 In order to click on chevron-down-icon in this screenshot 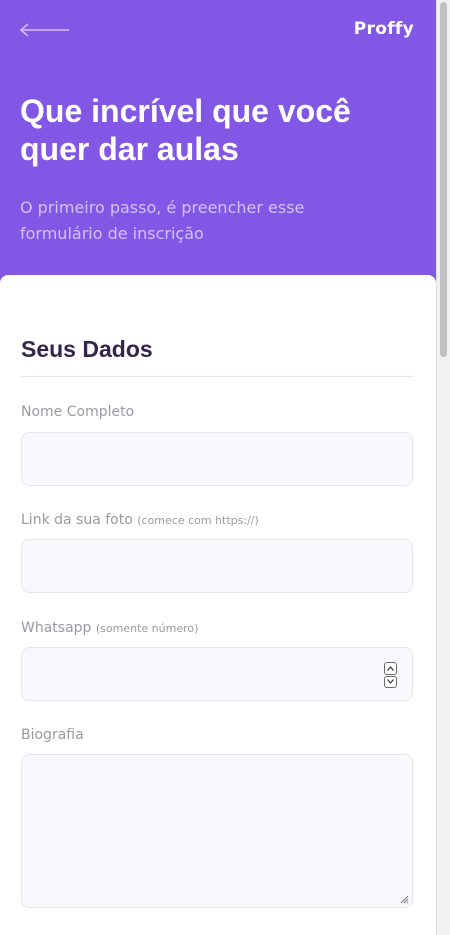, I will do `click(390, 682)`.